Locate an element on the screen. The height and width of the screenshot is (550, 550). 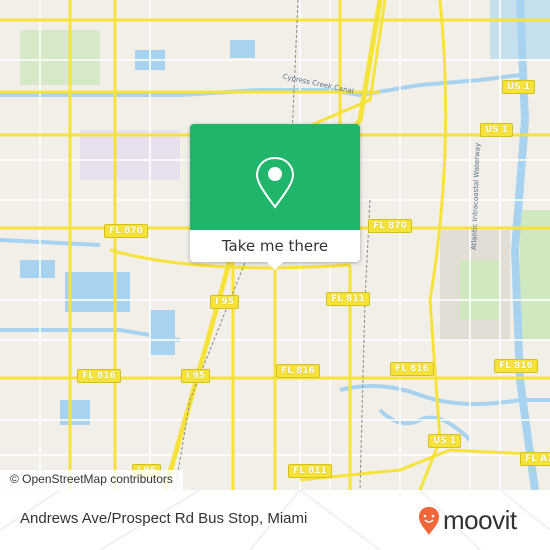
moovit-pin-icon is located at coordinates (429, 520).